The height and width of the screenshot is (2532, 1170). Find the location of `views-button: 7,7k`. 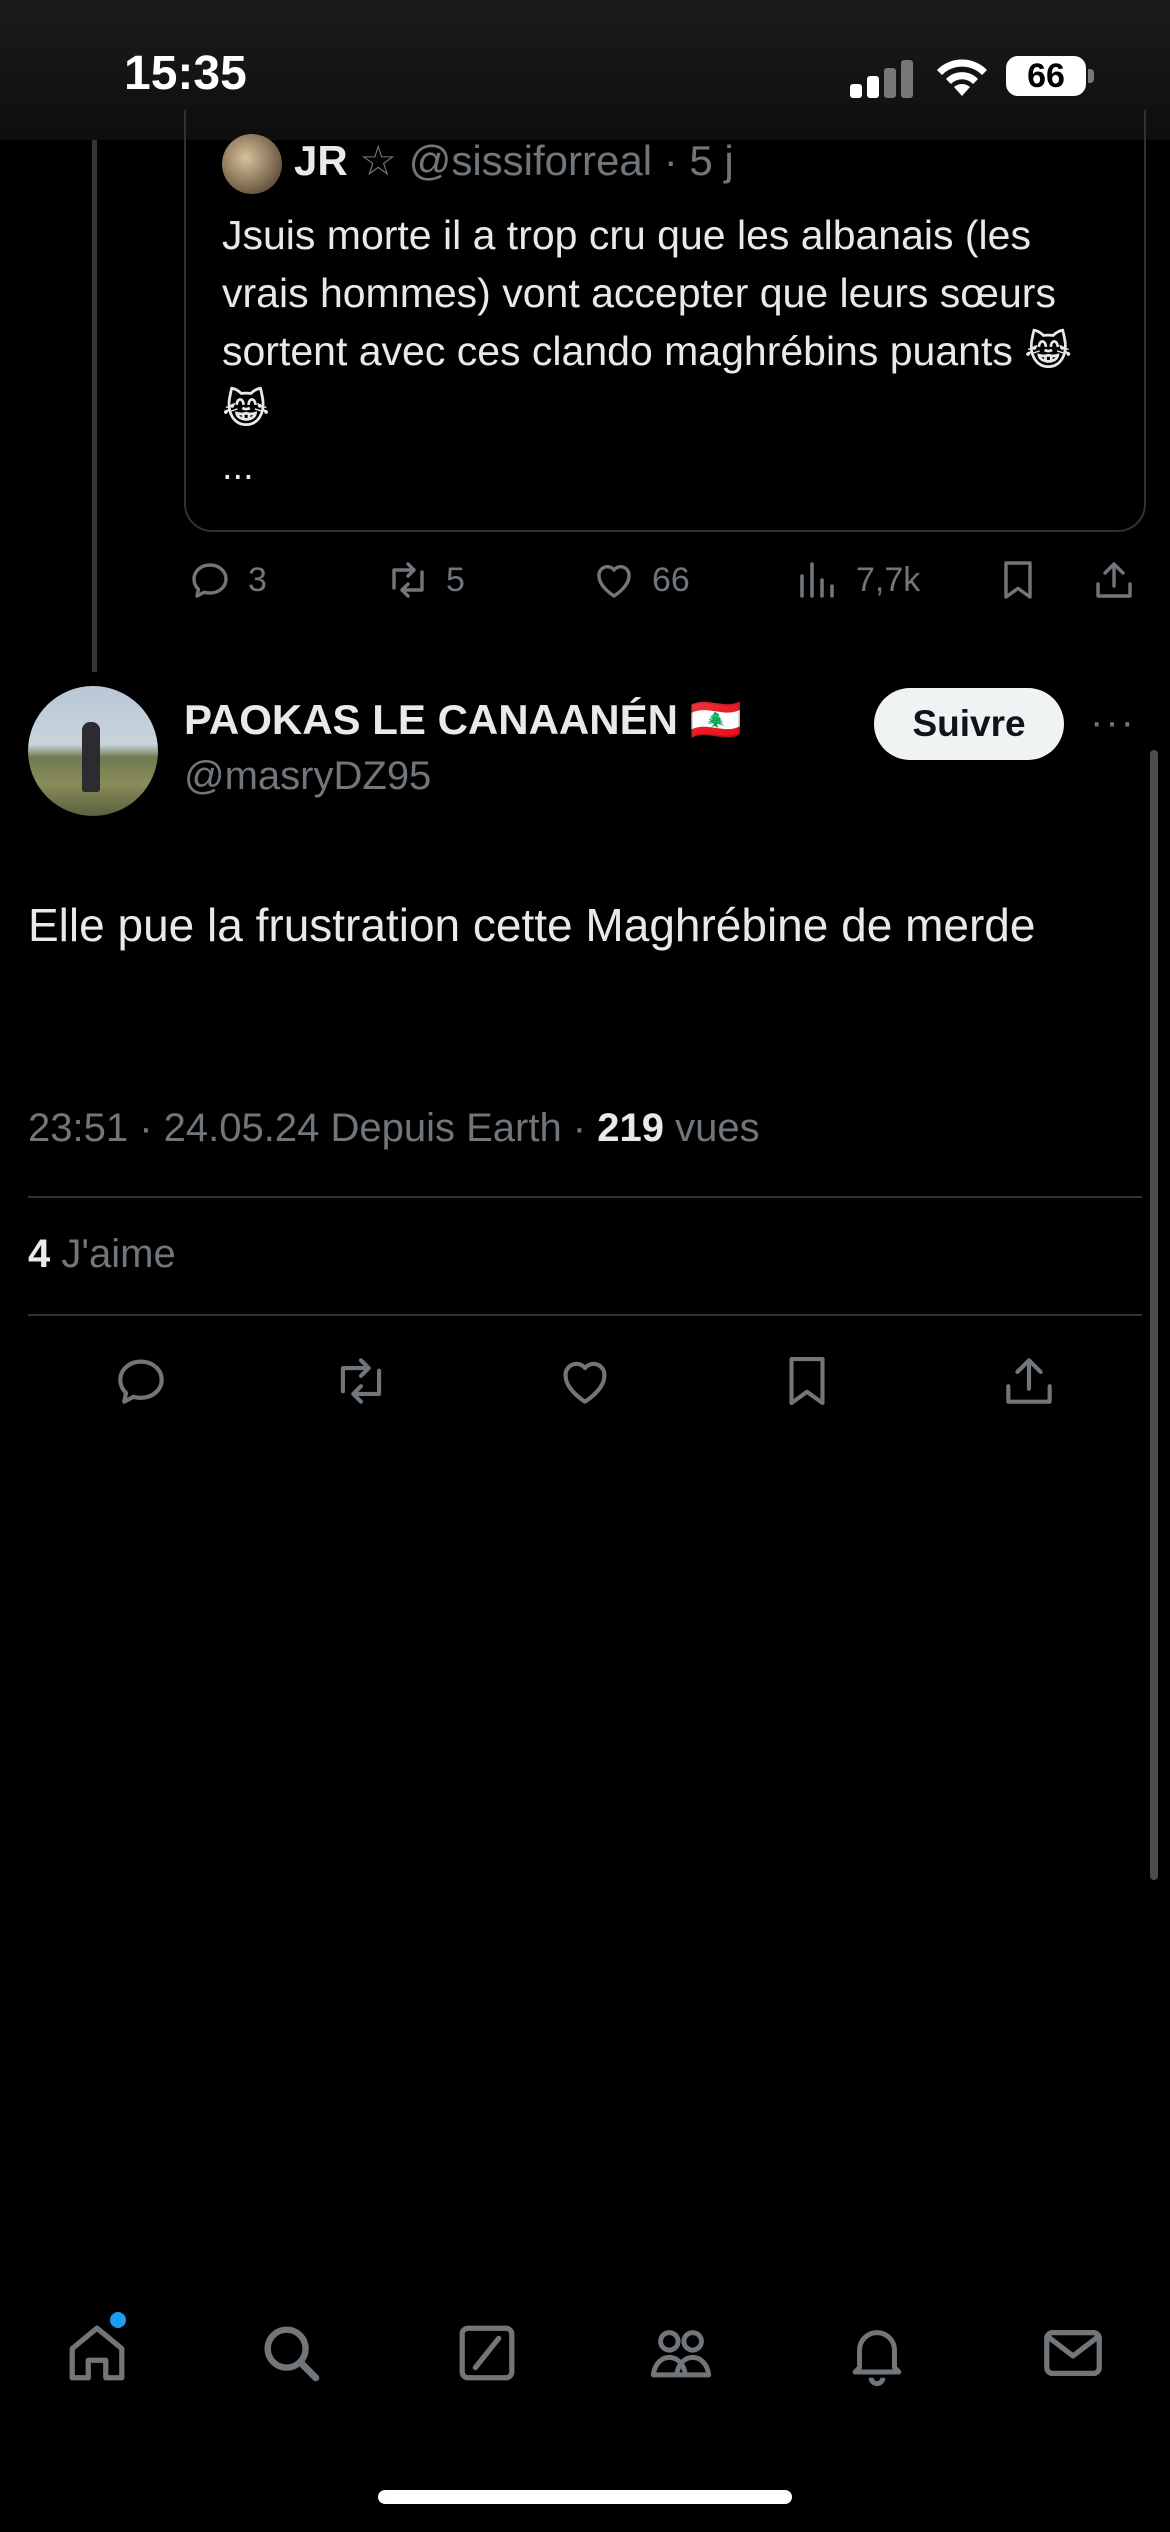

views-button: 7,7k is located at coordinates (857, 580).